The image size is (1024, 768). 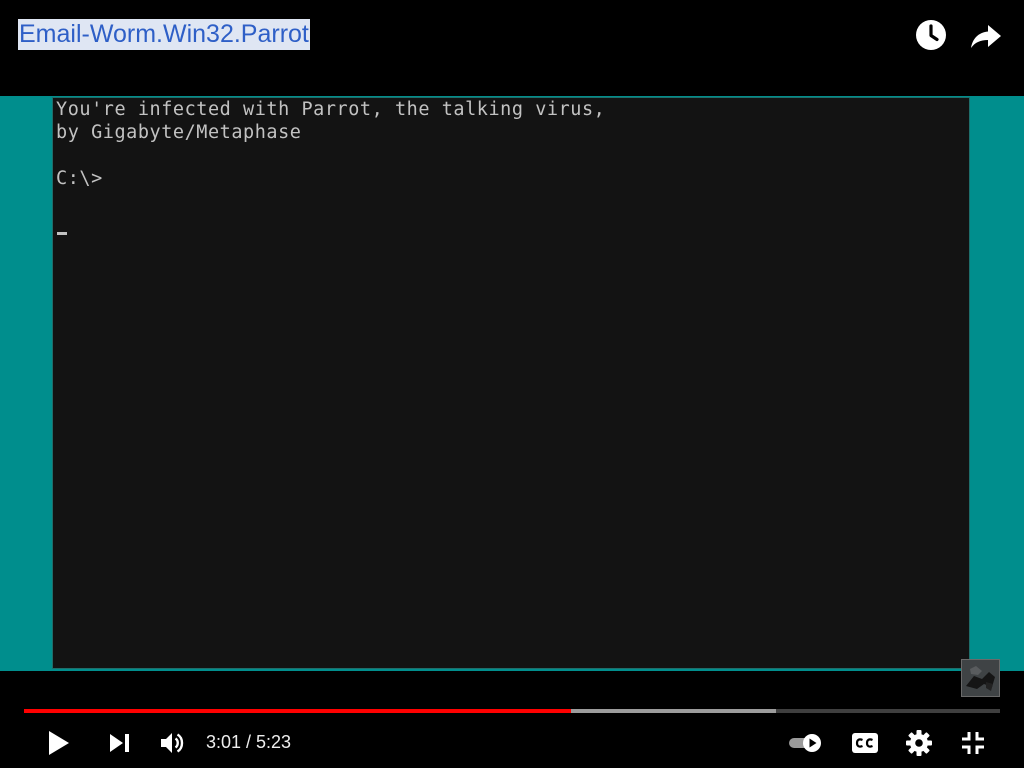 I want to click on play-icon, so click(x=59, y=743).